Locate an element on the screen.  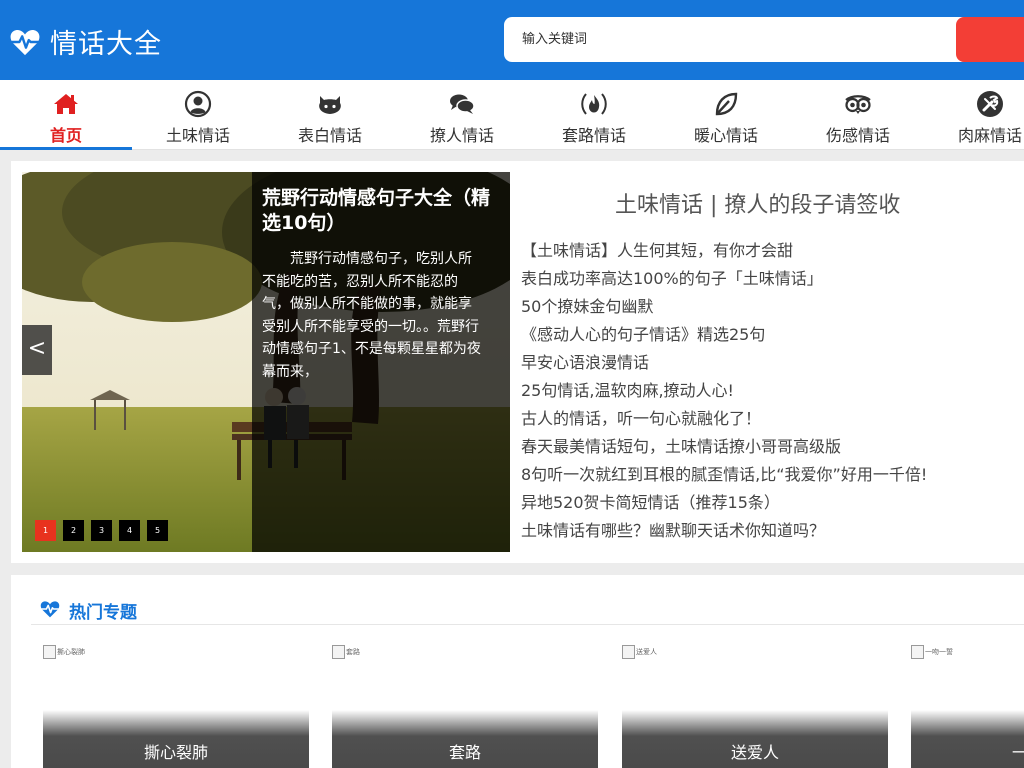
search-button is located at coordinates (990, 39).